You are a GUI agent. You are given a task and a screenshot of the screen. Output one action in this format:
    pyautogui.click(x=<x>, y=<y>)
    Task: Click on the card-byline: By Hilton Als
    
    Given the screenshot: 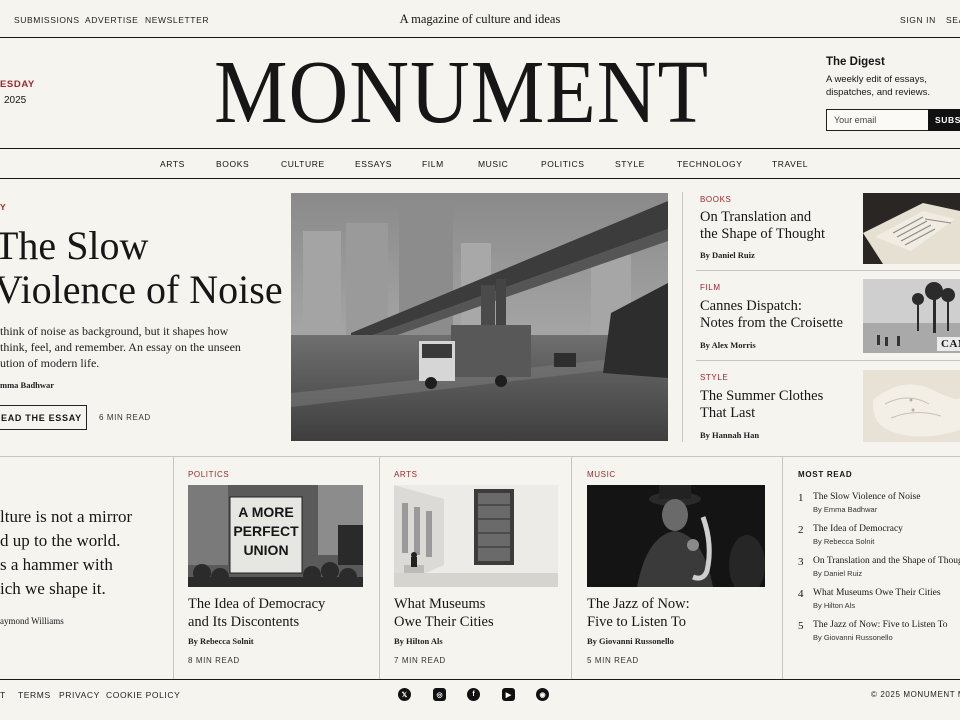 What is the action you would take?
    pyautogui.click(x=418, y=641)
    